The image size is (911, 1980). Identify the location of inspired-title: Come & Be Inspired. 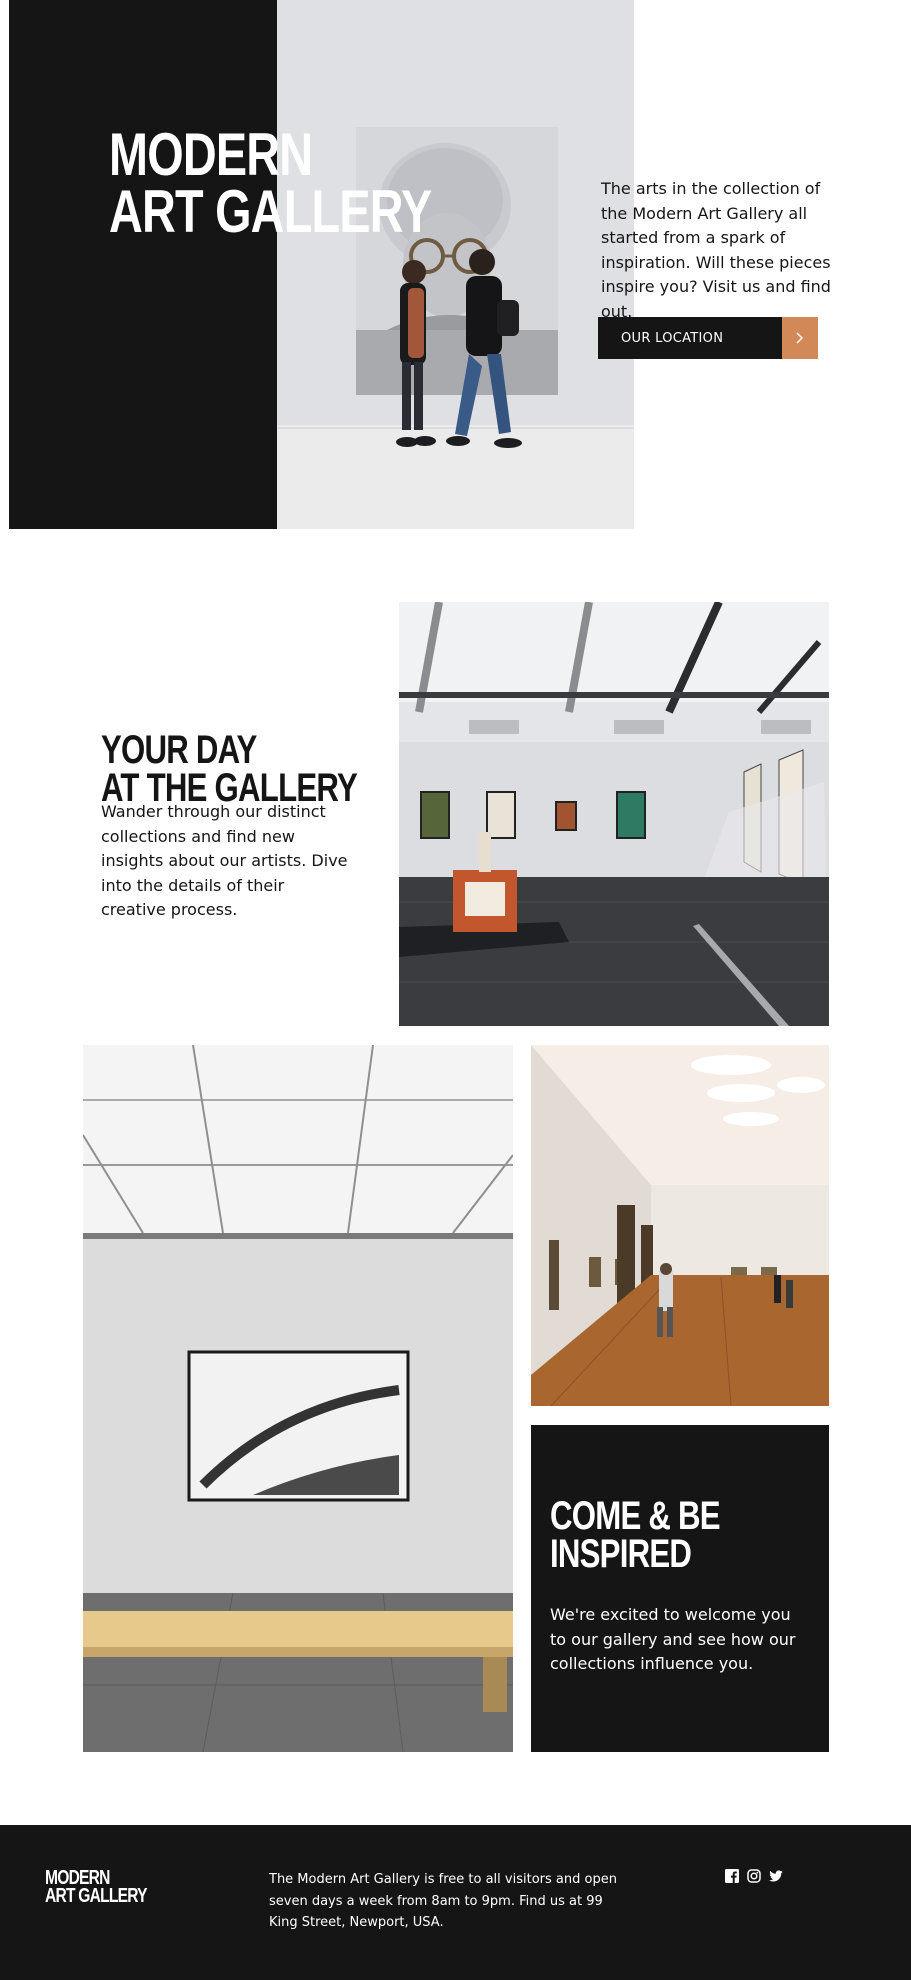
(635, 1535).